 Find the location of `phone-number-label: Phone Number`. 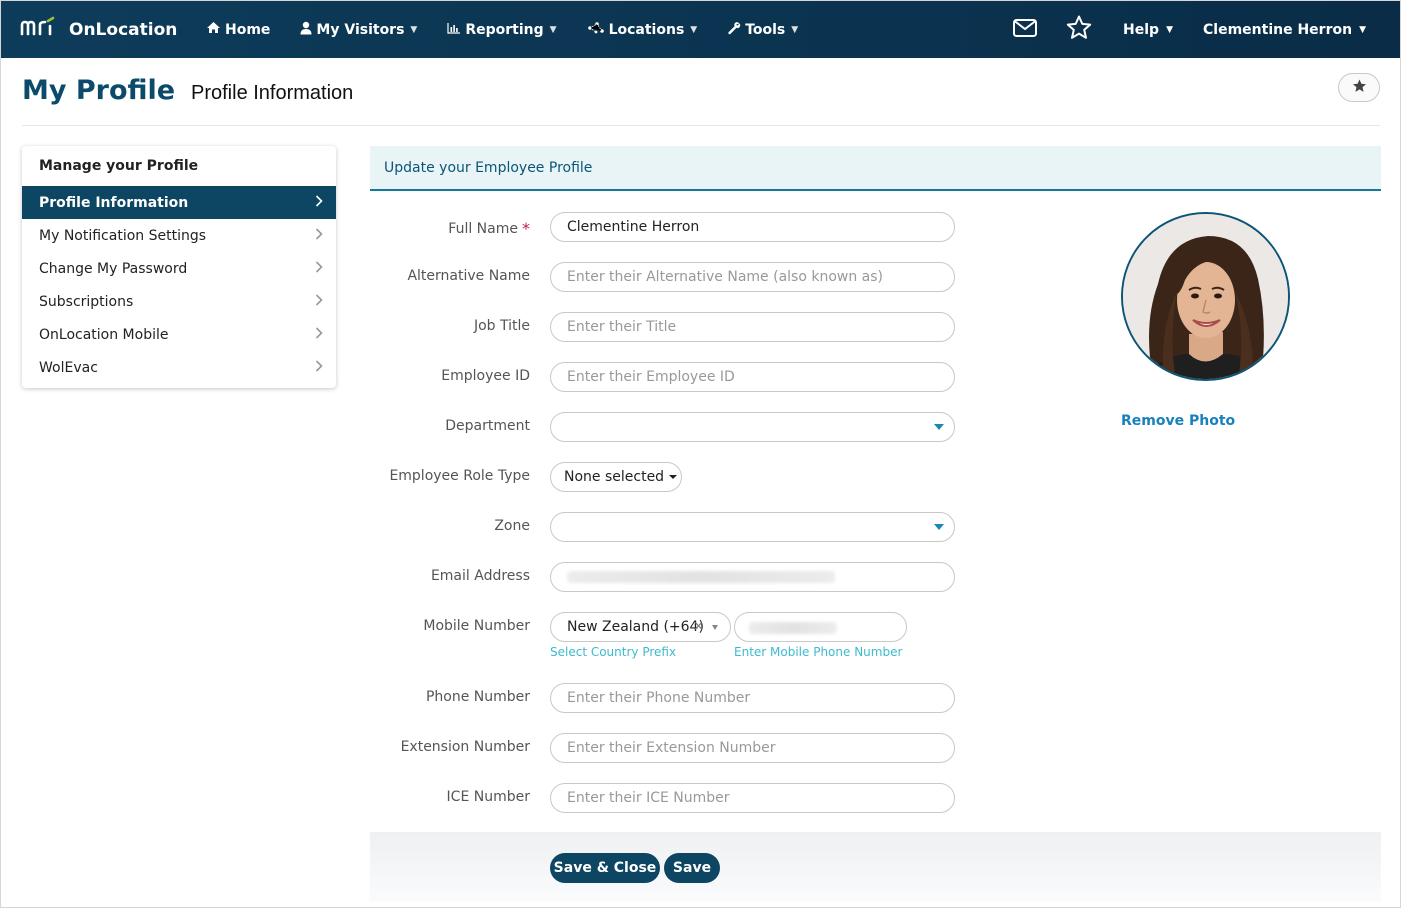

phone-number-label: Phone Number is located at coordinates (477, 697).